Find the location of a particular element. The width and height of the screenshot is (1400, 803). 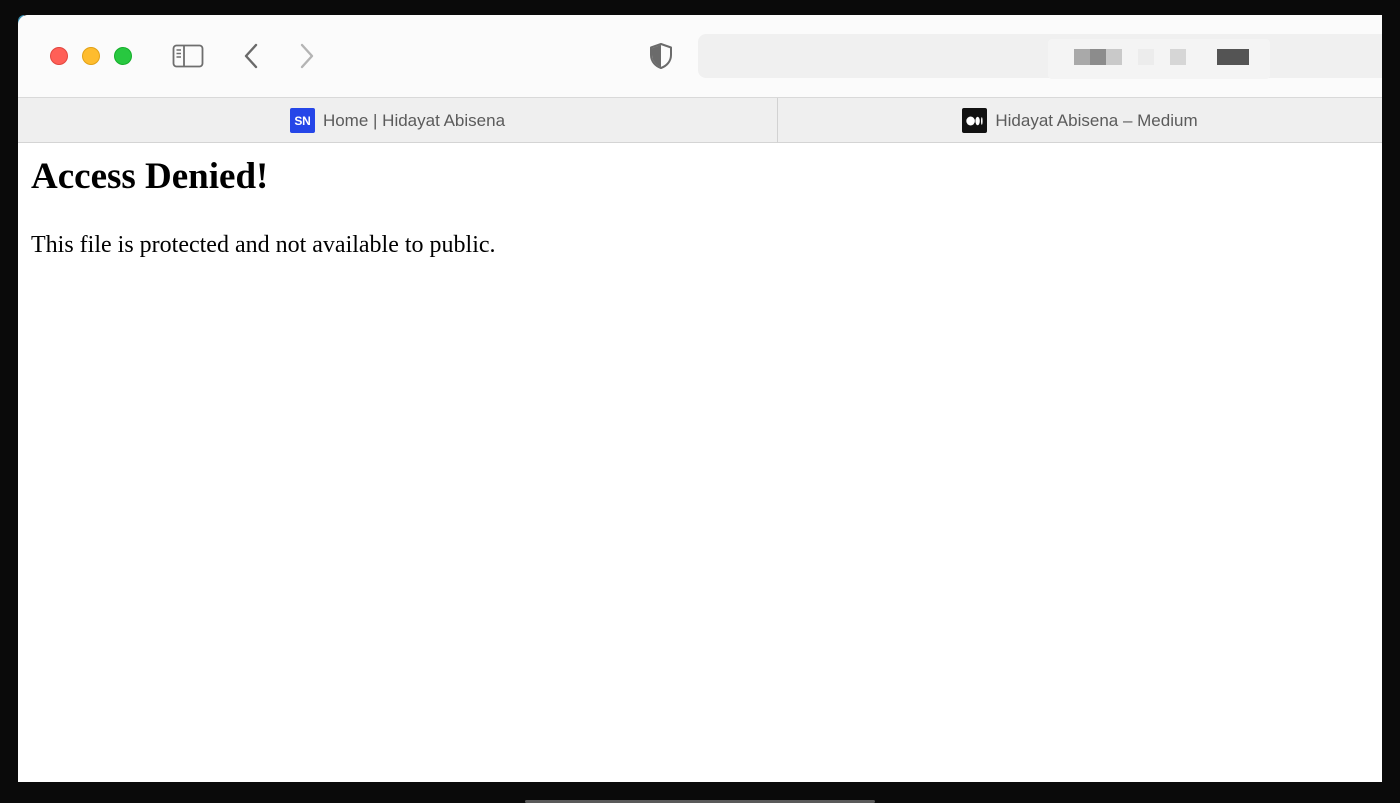

address-bar is located at coordinates (1040, 56).